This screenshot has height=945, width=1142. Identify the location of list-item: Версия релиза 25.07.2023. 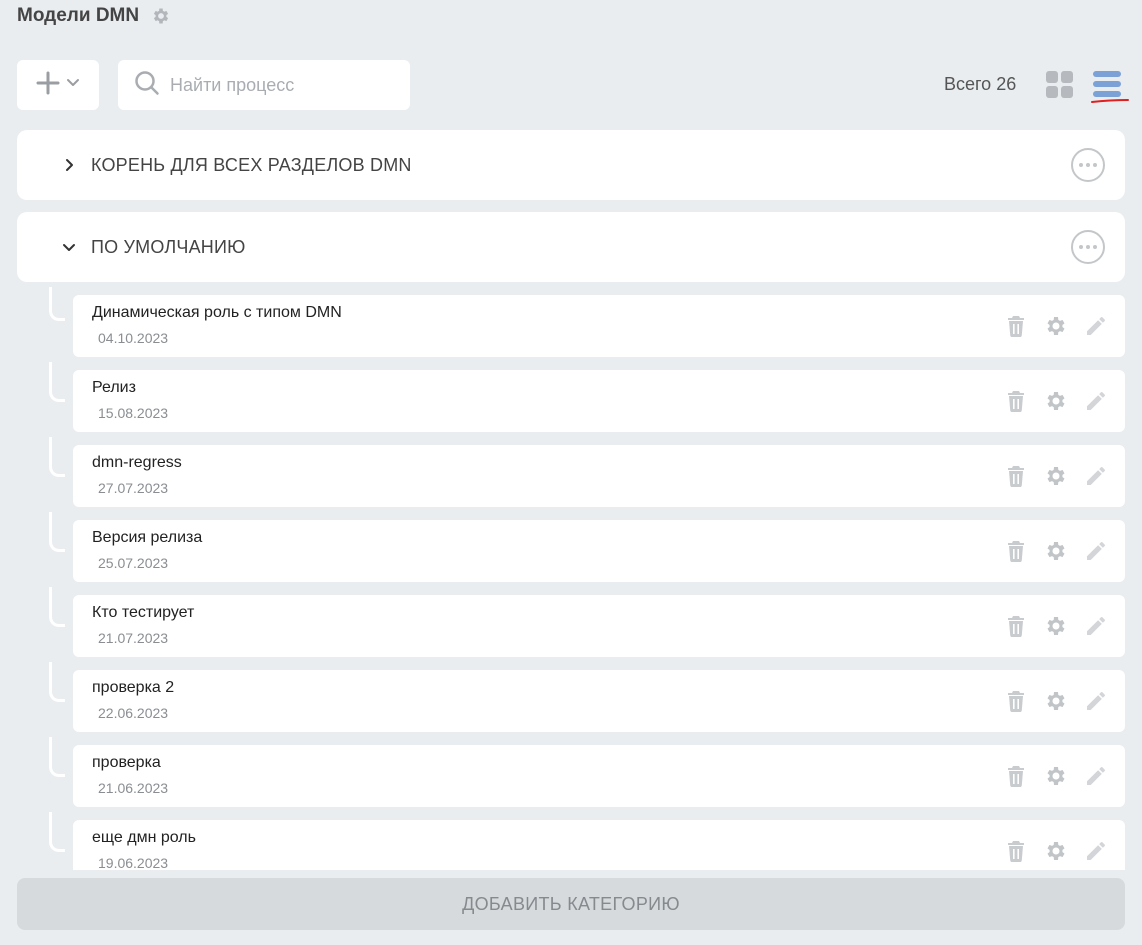
(599, 551).